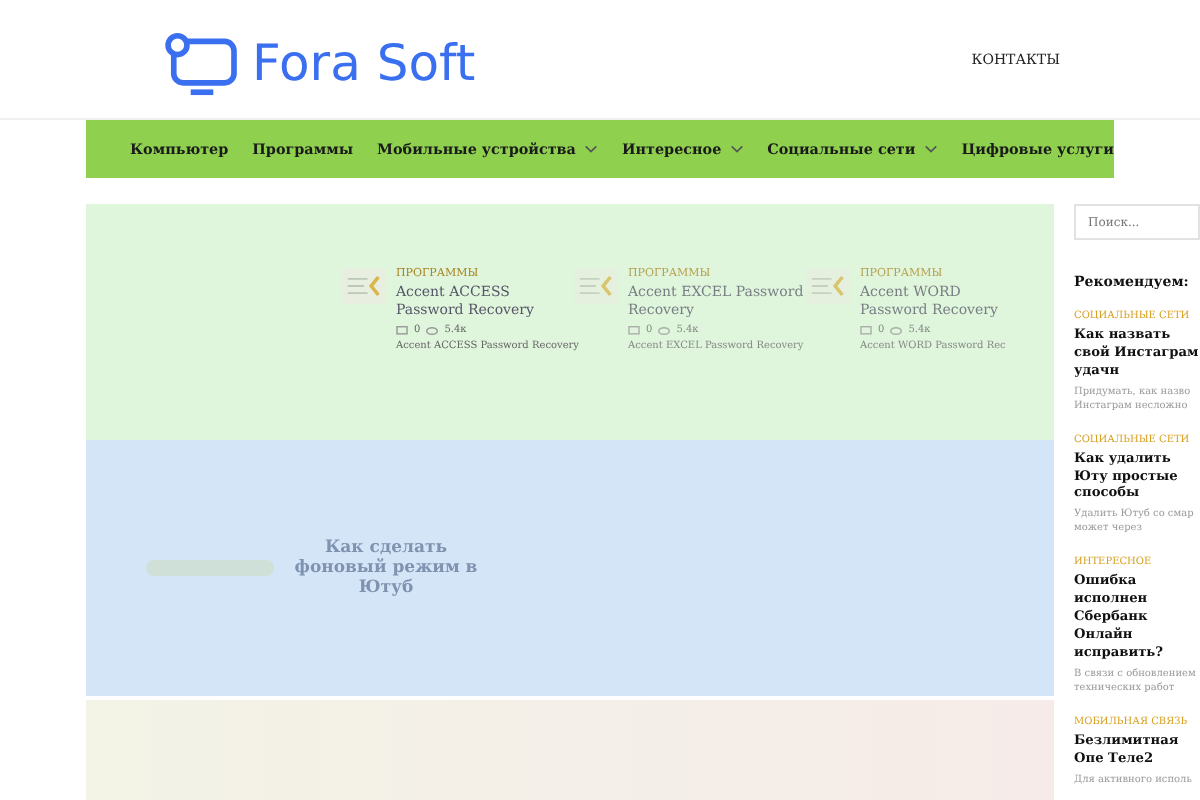 The width and height of the screenshot is (1200, 800). What do you see at coordinates (202, 63) in the screenshot?
I see `monitor-logo-icon` at bounding box center [202, 63].